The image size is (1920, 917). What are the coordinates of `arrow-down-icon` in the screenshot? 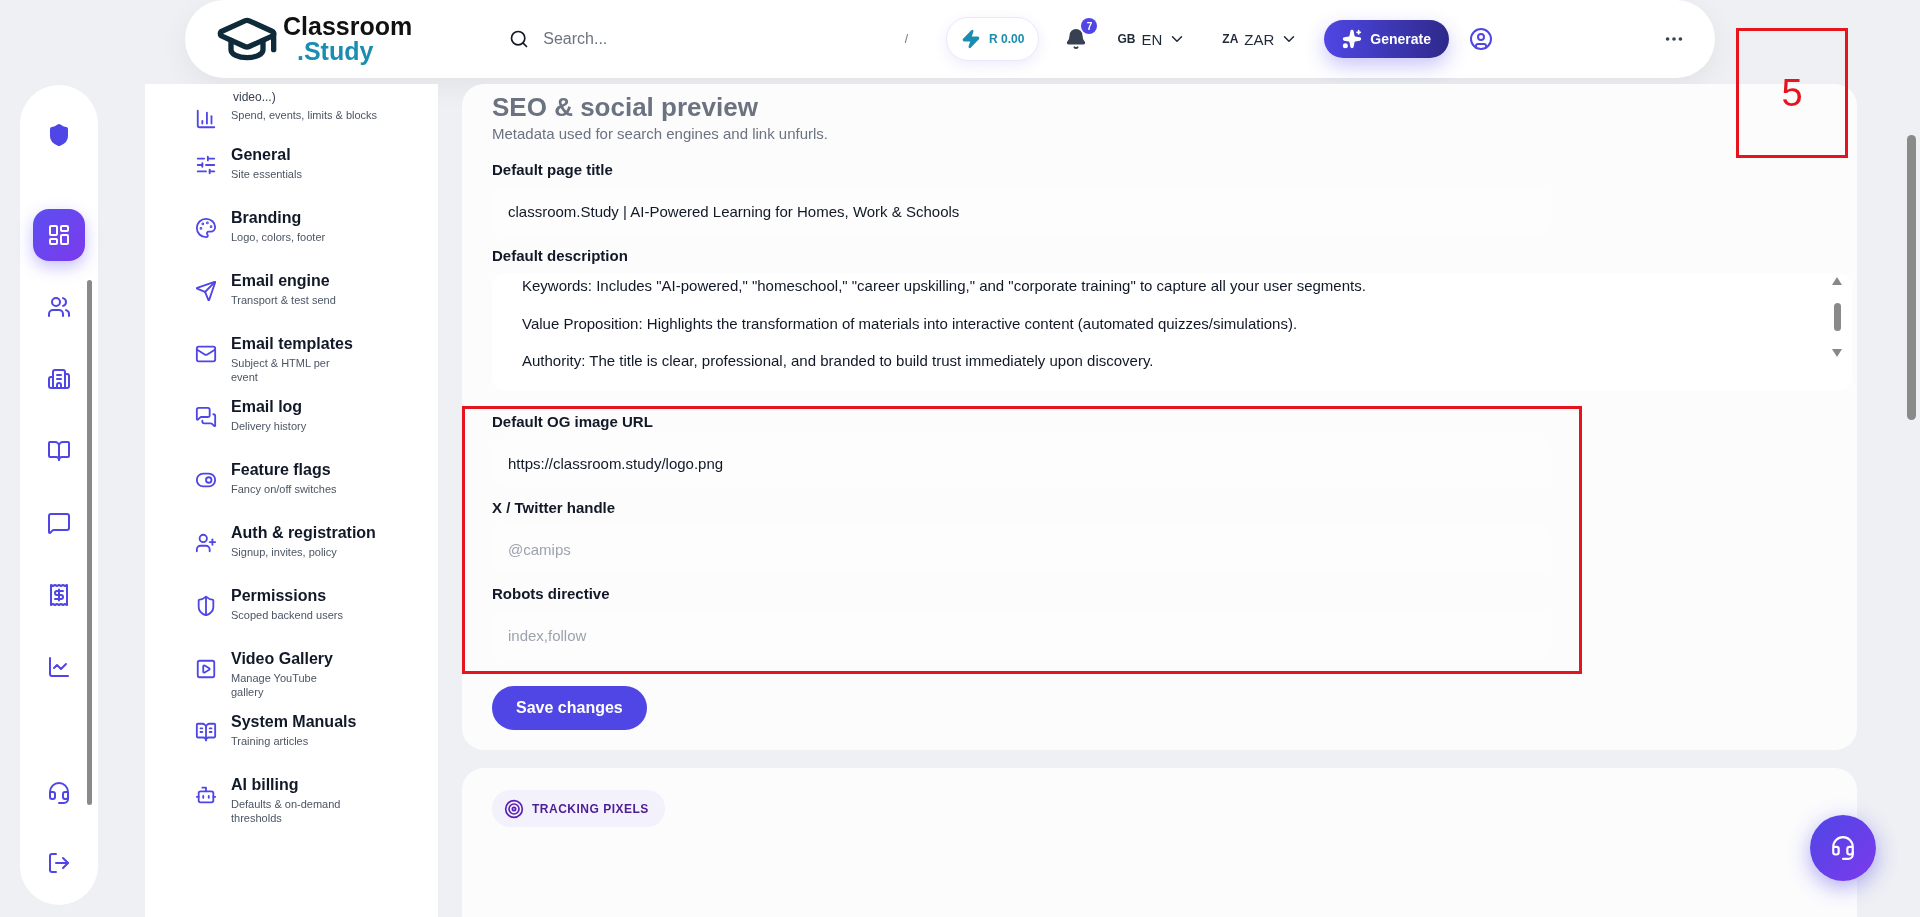 It's located at (1837, 353).